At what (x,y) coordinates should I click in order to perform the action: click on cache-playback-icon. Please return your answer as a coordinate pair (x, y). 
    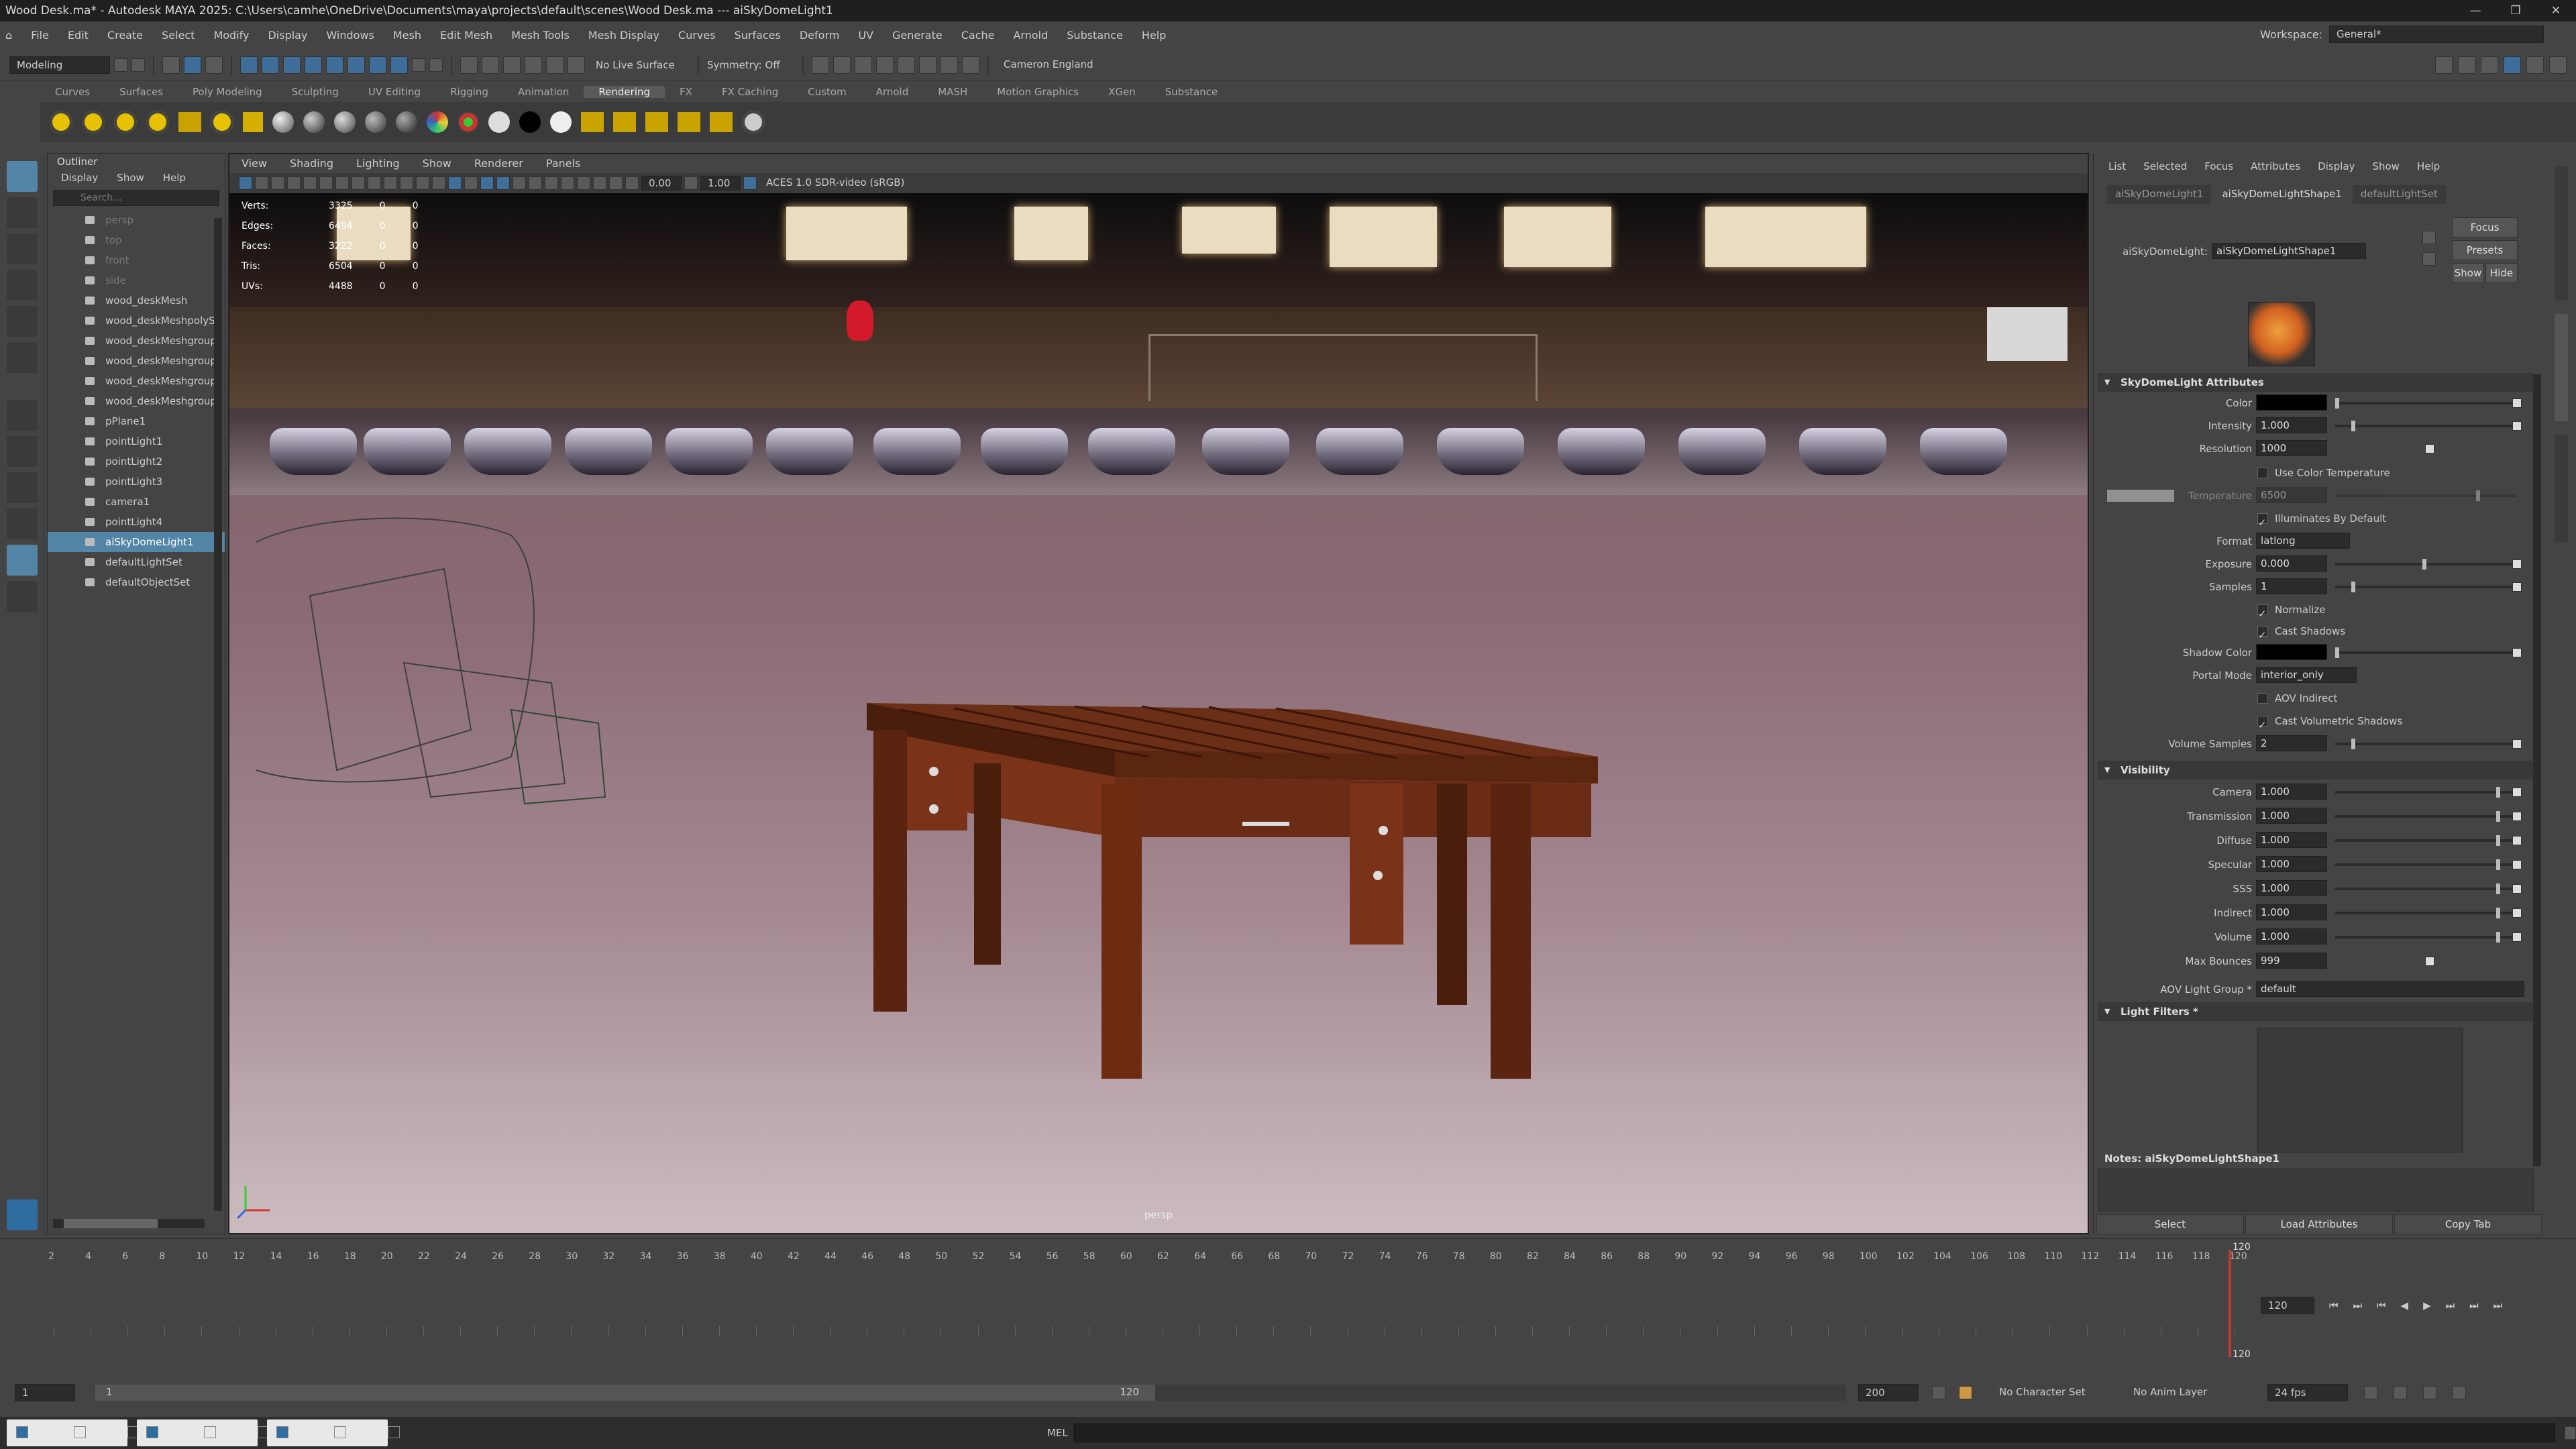
    Looking at the image, I should click on (2429, 1392).